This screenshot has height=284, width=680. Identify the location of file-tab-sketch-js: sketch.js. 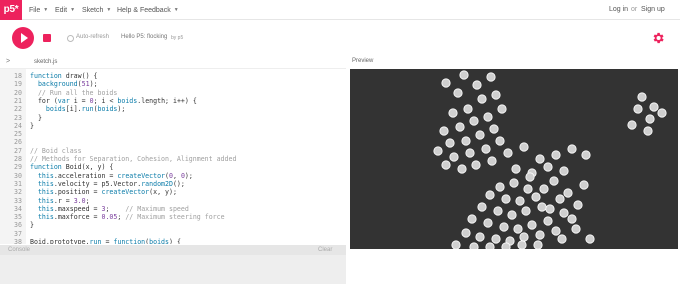
(45, 62).